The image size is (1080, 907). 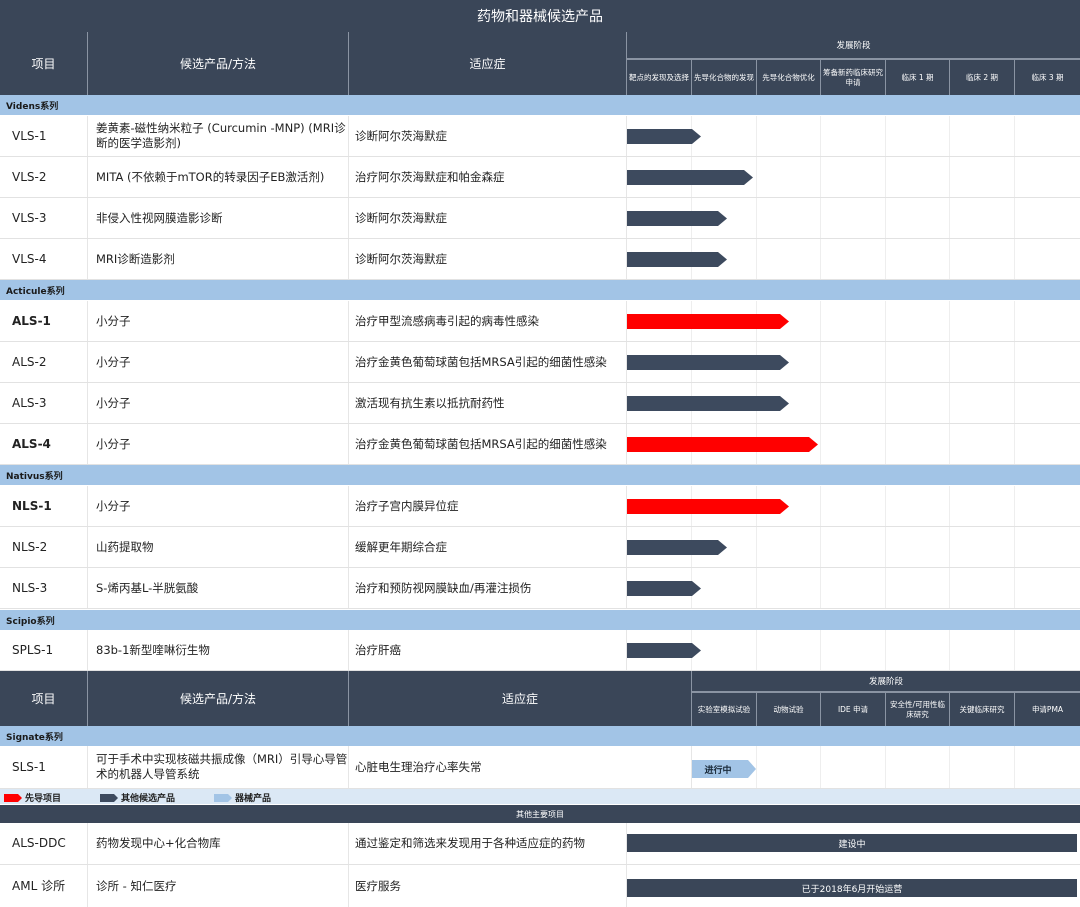 What do you see at coordinates (982, 77) in the screenshot?
I see `header-stage-6: 临床 2 期` at bounding box center [982, 77].